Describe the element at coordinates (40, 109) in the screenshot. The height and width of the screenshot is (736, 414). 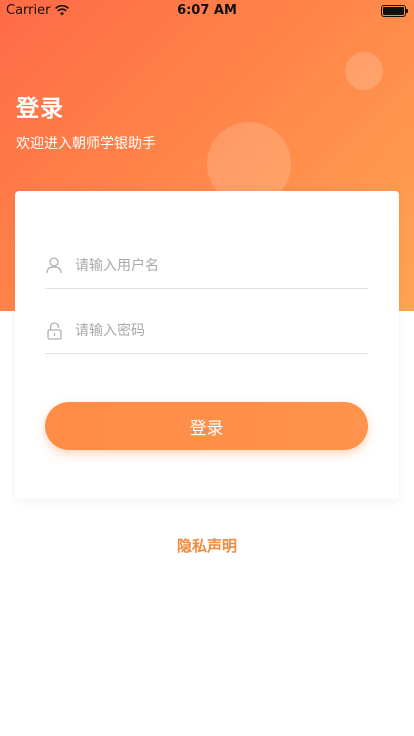
I see `page-title: 登录` at that location.